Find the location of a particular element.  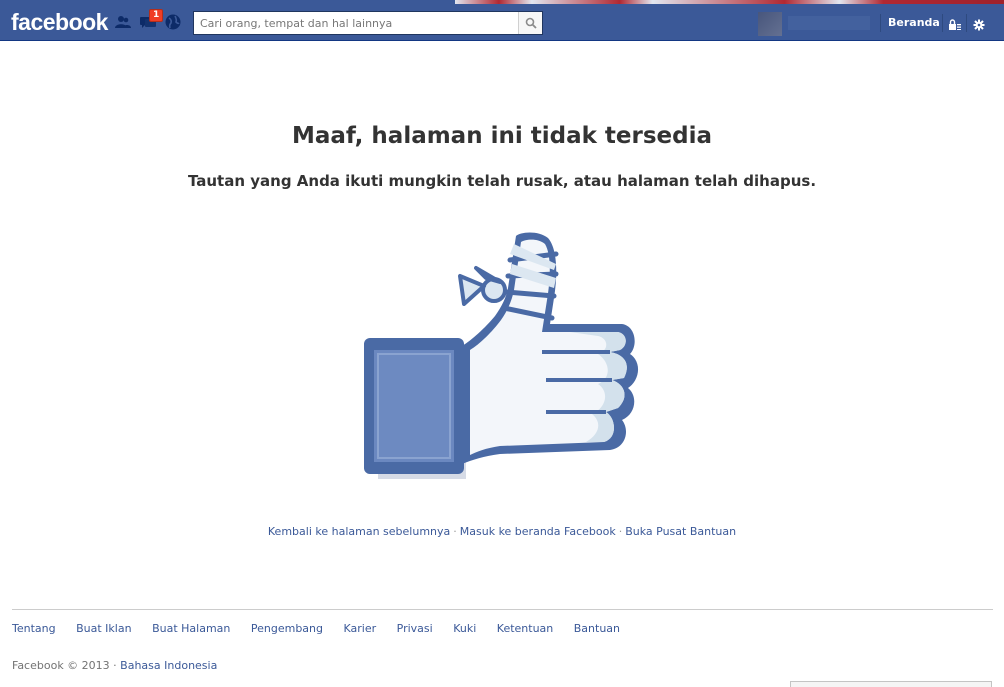

search-icon is located at coordinates (531, 23).